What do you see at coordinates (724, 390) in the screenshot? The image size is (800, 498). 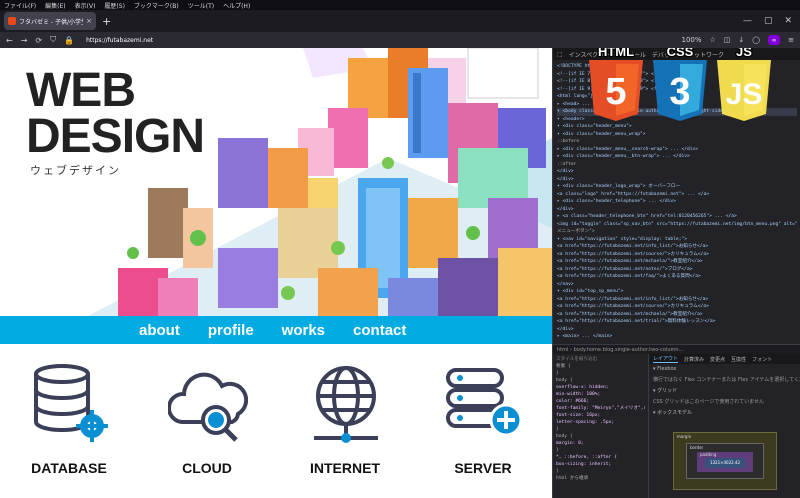 I see `grid-section: ▾ グリッド` at bounding box center [724, 390].